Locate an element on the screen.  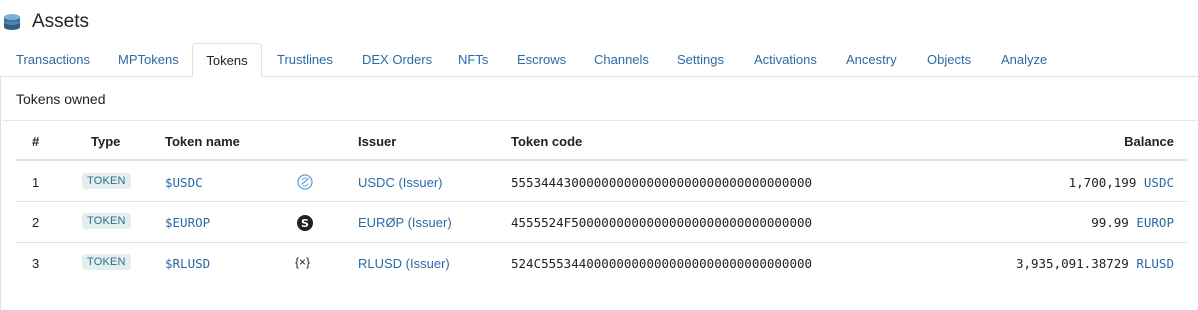
balance-currency-link: USDC is located at coordinates (1159, 182).